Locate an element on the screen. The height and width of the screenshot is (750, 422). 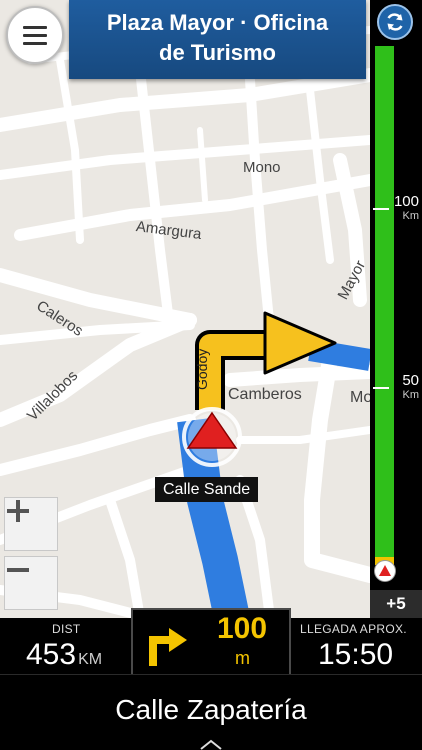
bar-mark-50-unit: Km is located at coordinates (411, 395).